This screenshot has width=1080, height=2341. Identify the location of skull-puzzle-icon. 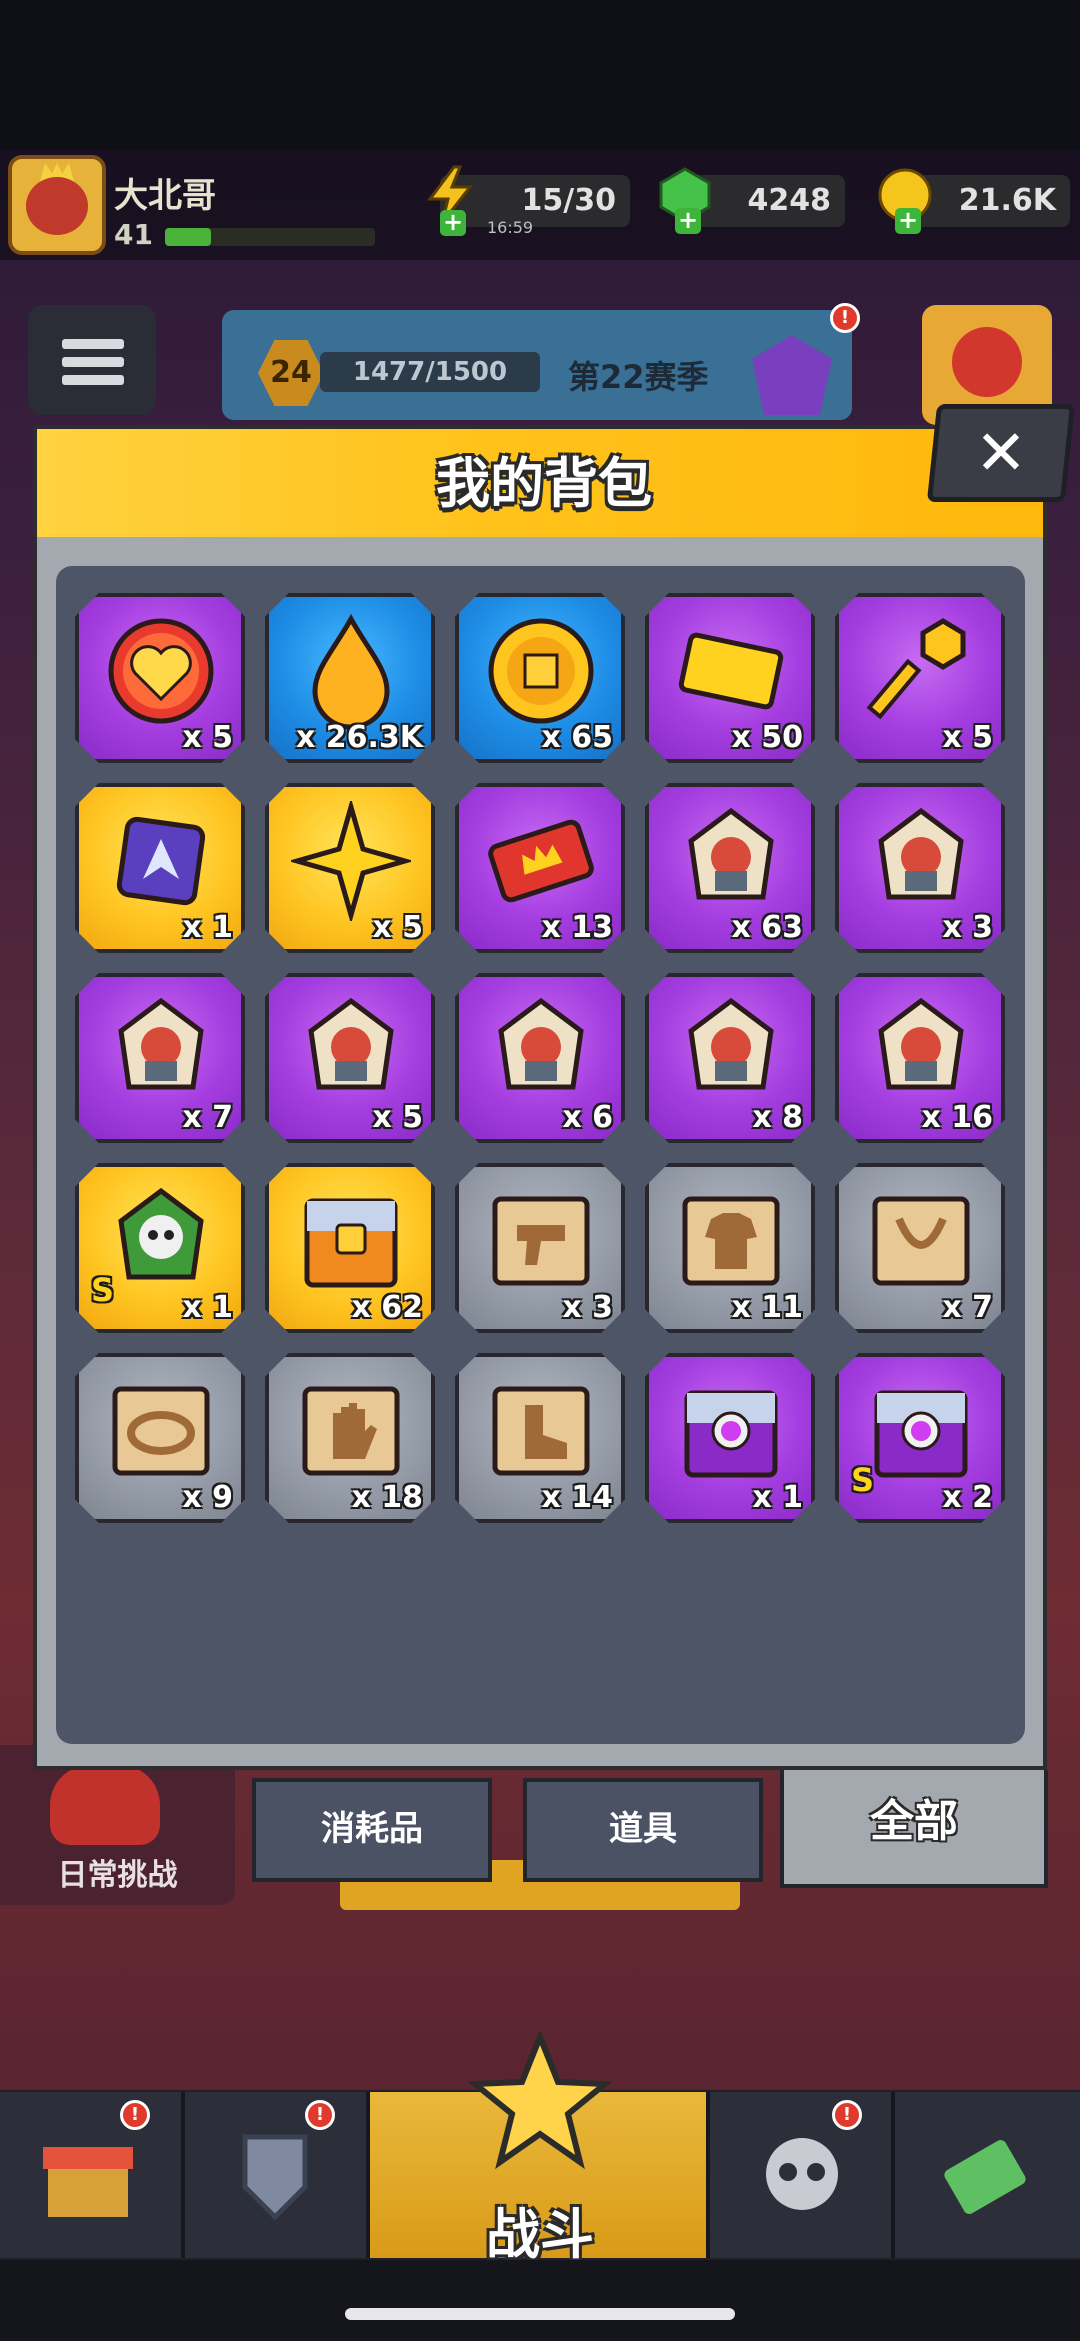
(161, 1233).